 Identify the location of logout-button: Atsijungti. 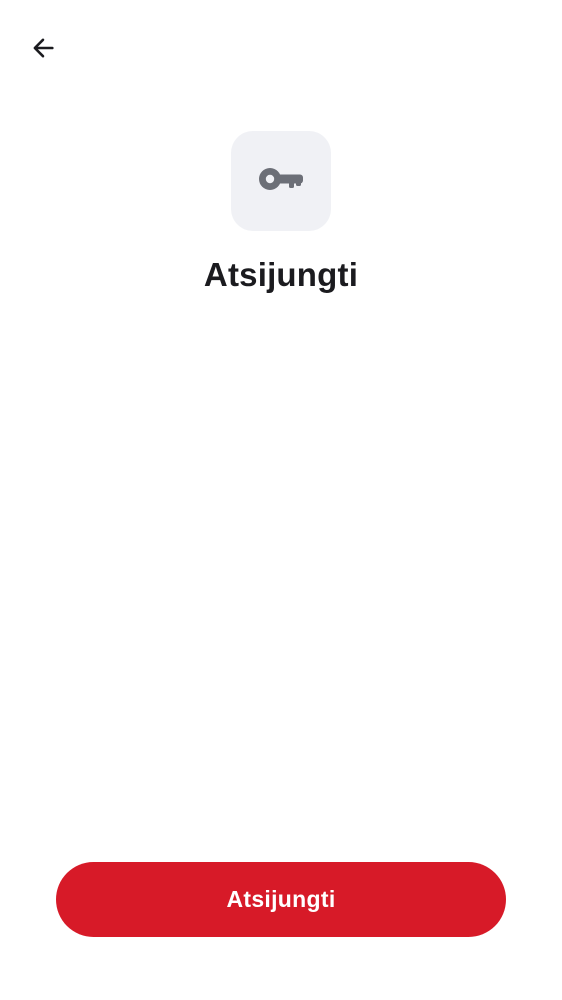
(281, 899).